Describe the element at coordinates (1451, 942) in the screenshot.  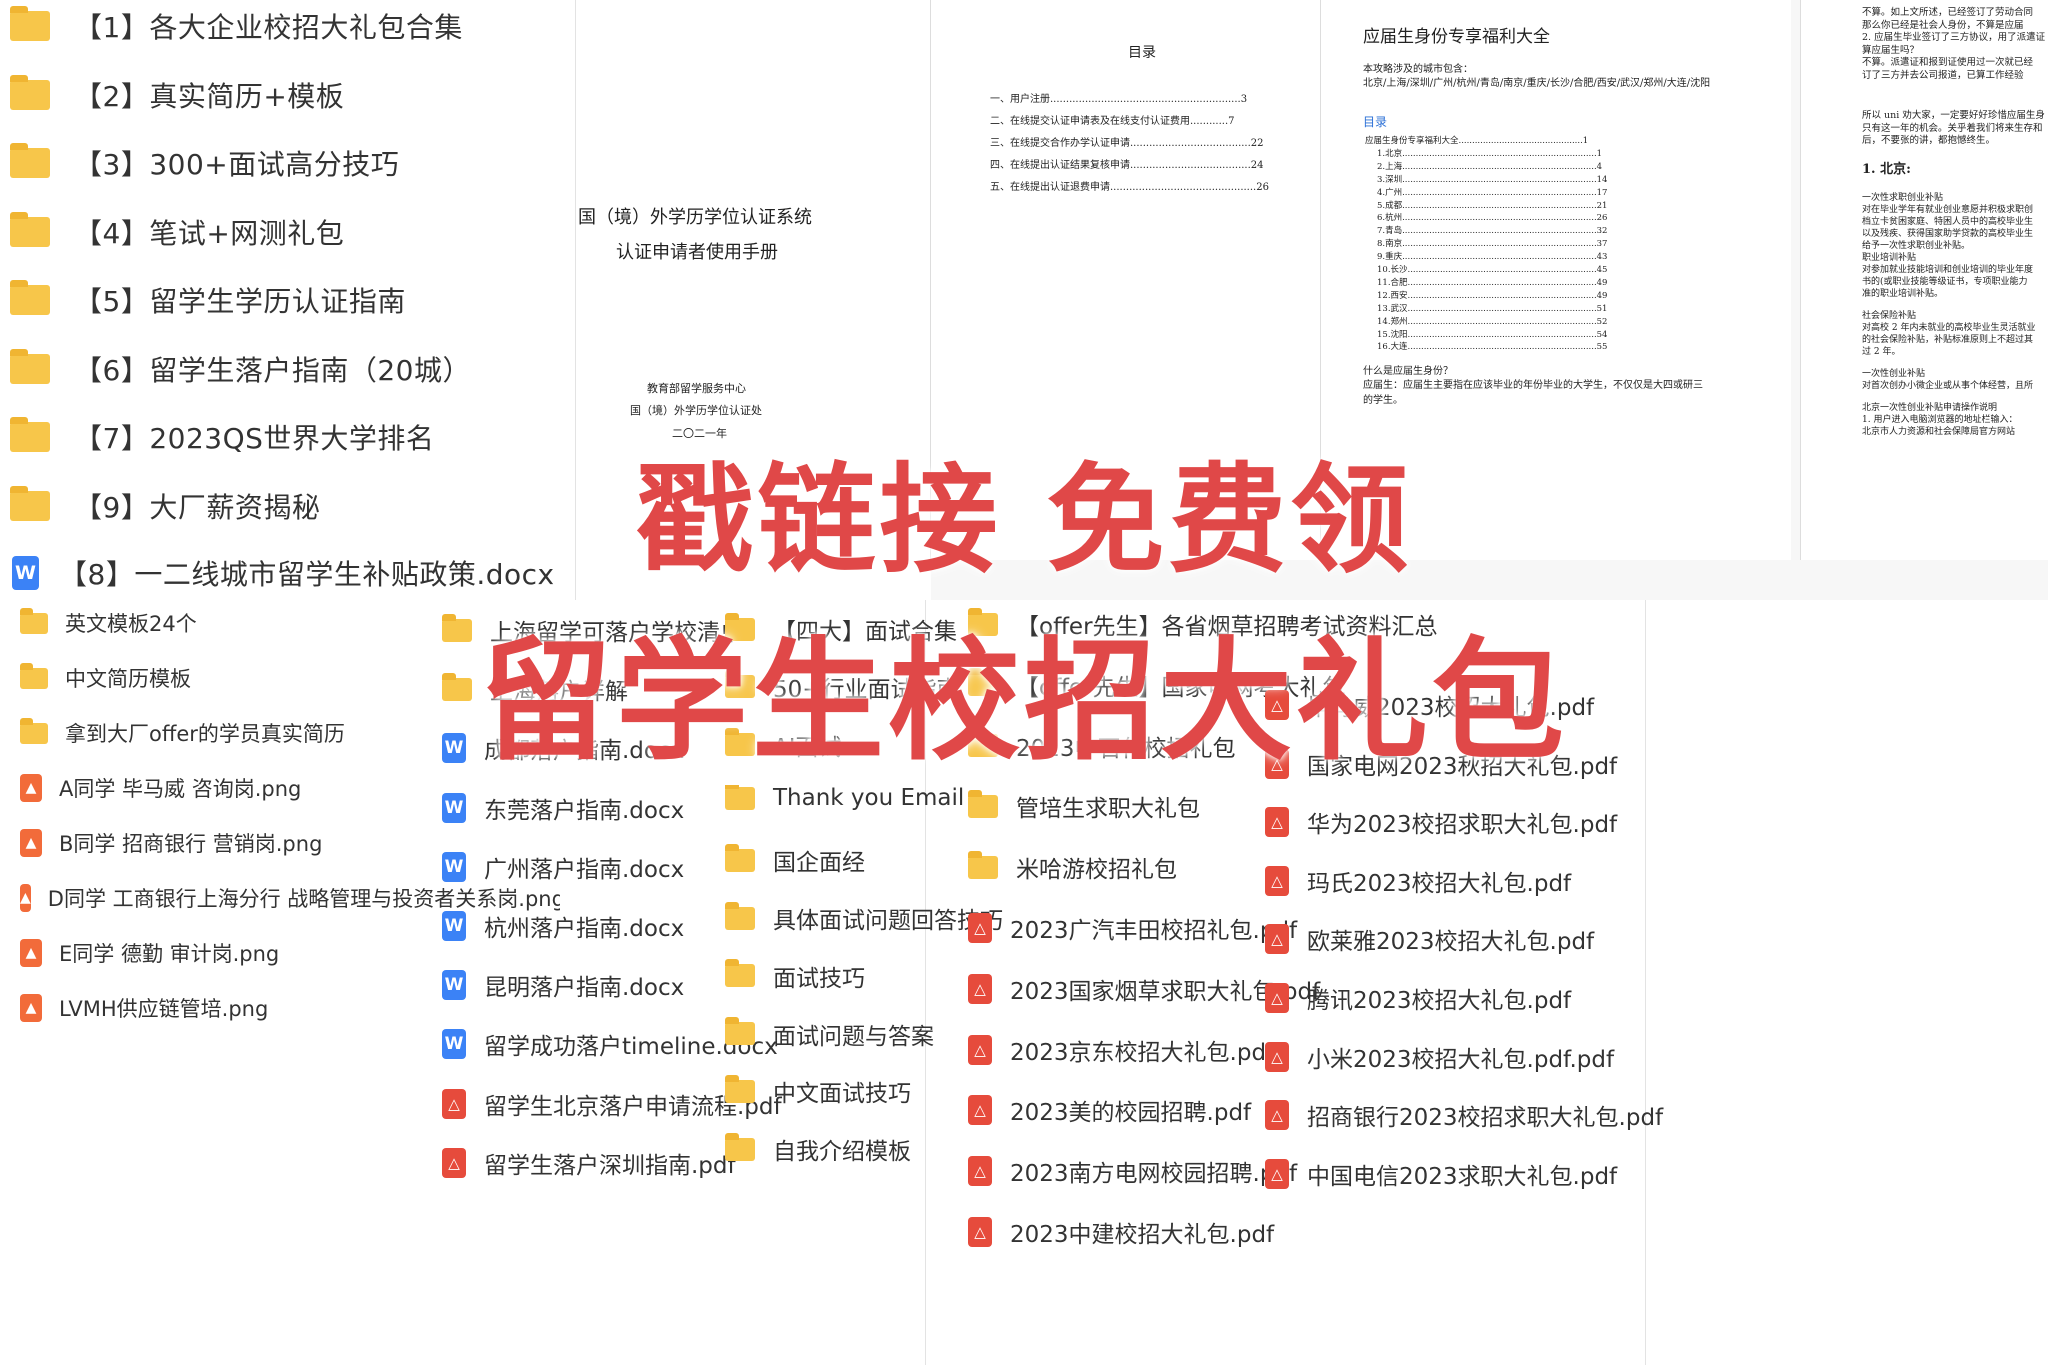
I see `file-name: 欧莱雅2023校招大礼包.pdf` at that location.